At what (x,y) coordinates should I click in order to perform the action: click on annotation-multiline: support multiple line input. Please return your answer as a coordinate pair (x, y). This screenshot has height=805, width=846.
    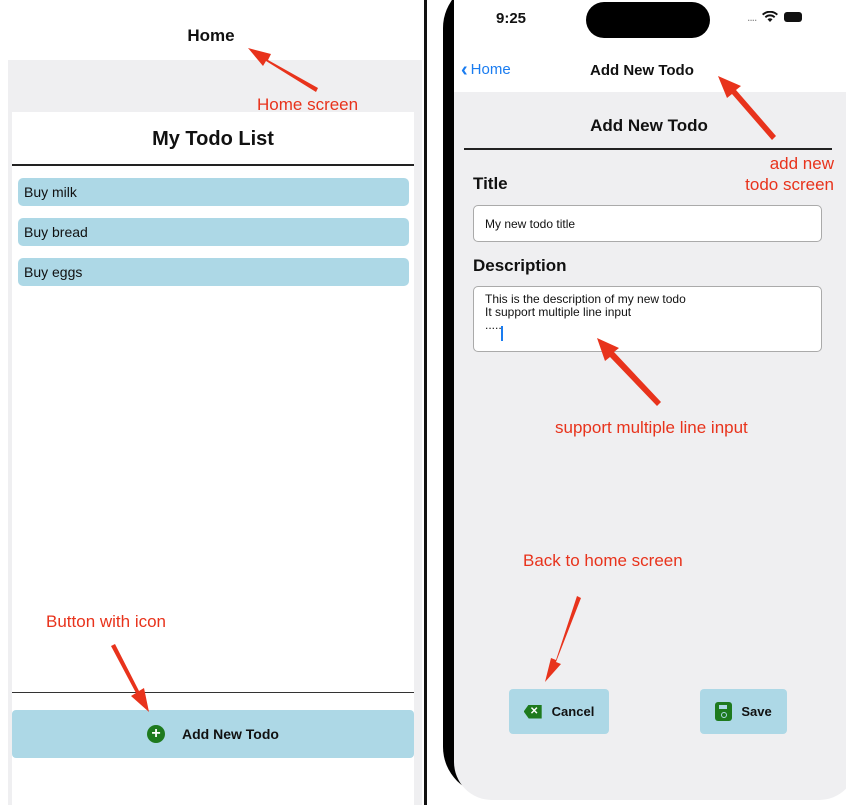
    Looking at the image, I should click on (651, 427).